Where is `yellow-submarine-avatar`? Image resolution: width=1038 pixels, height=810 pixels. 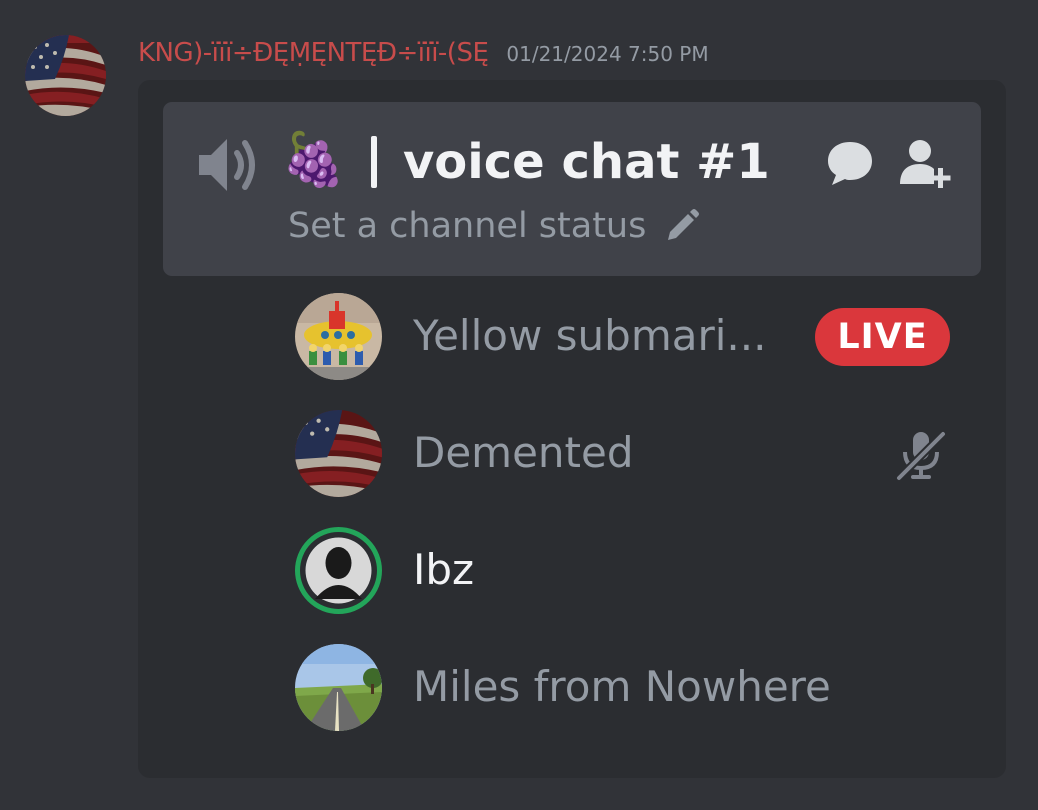 yellow-submarine-avatar is located at coordinates (338, 336).